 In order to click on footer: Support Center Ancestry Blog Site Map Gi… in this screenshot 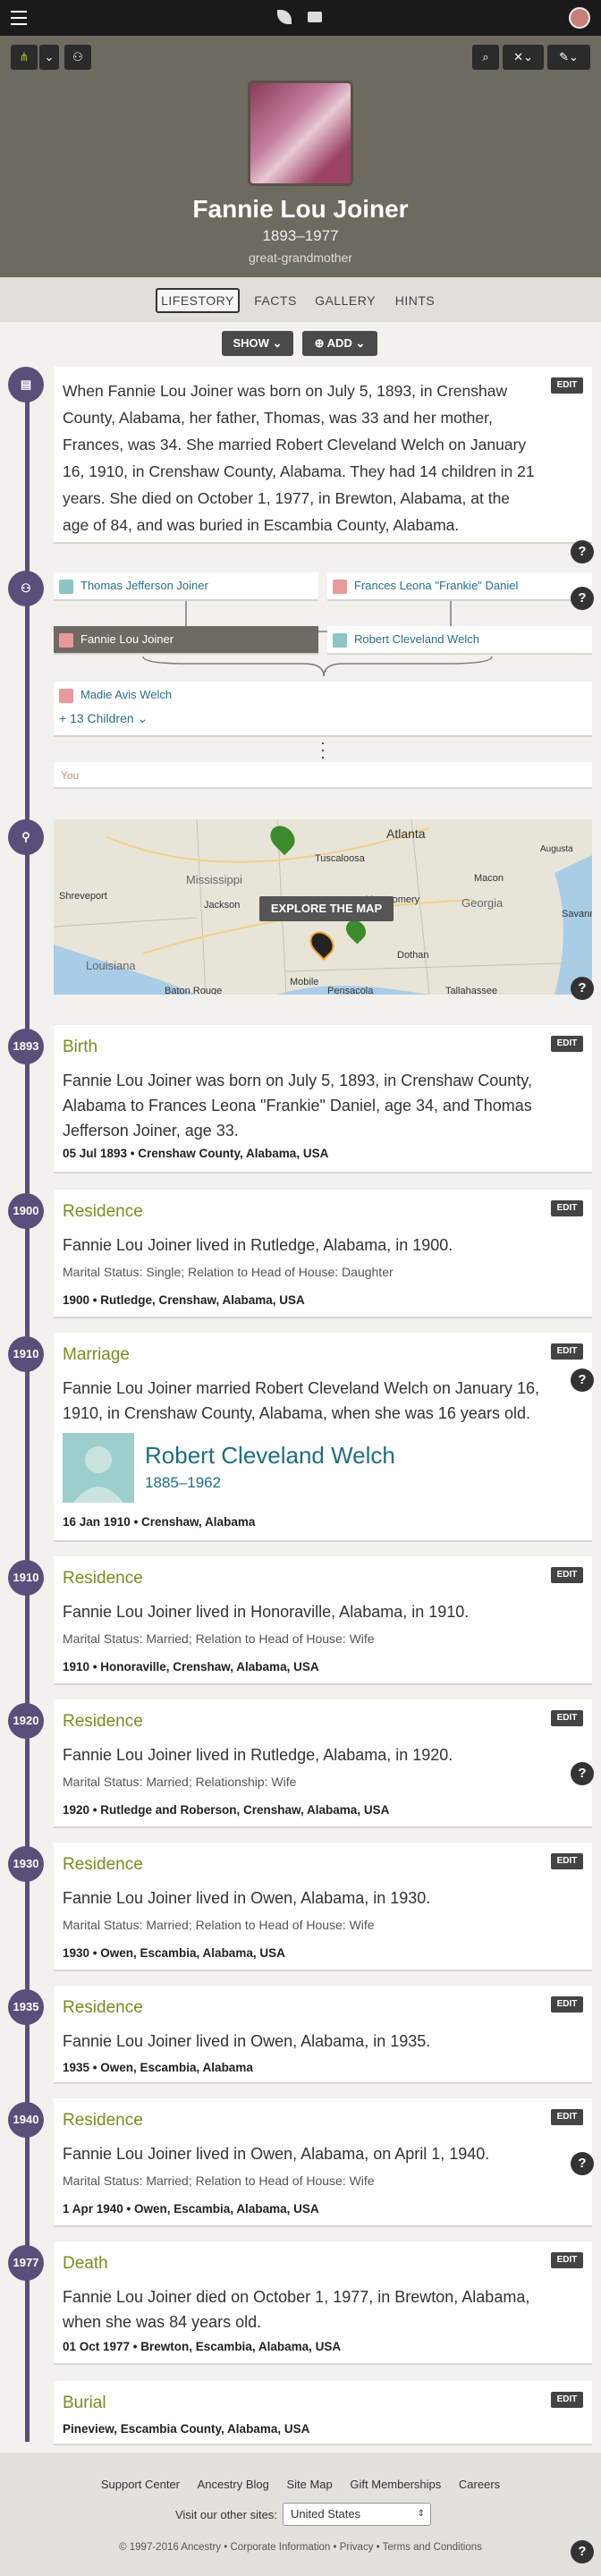, I will do `click(300, 2514)`.